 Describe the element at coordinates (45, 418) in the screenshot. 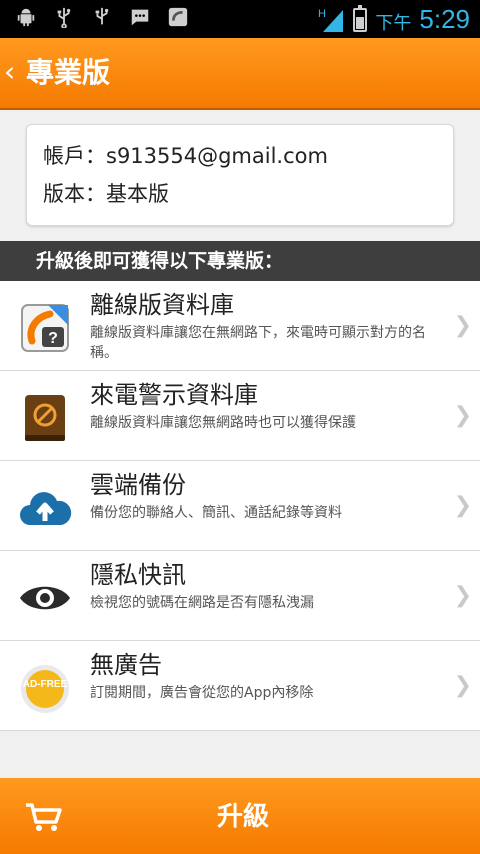

I see `warning-database-icon` at that location.